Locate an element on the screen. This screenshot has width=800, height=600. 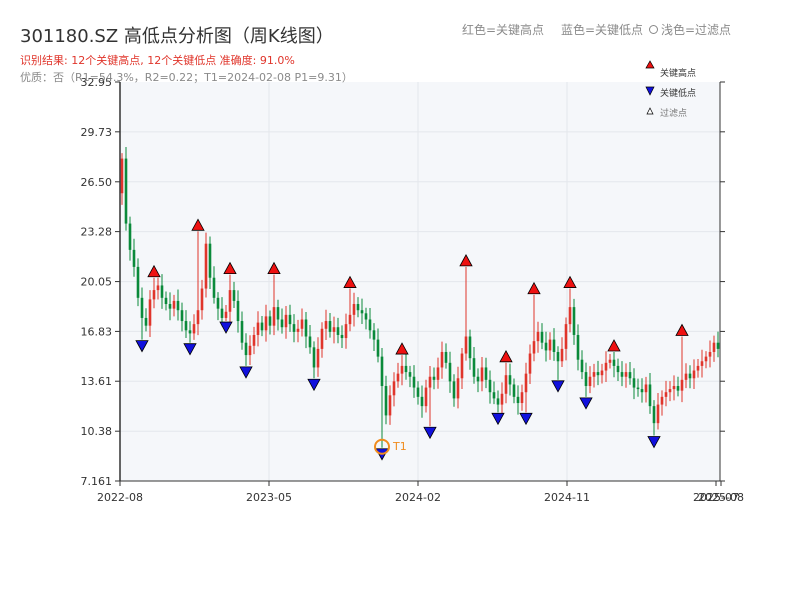
x-tick-label: 2024-02 is located at coordinates (418, 497).